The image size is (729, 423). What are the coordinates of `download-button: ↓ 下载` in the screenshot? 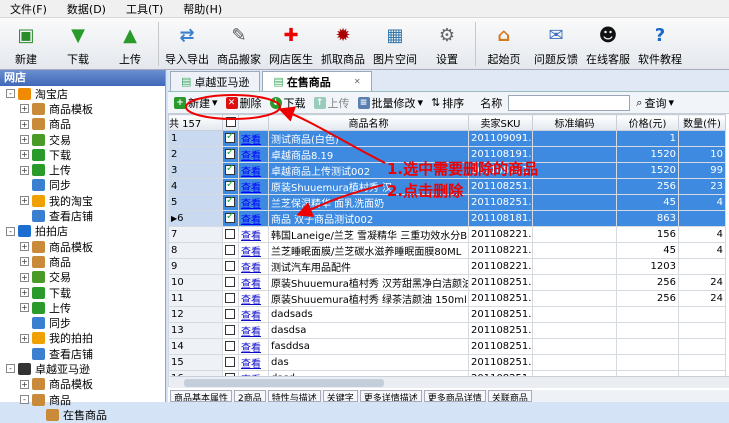 It's located at (288, 103).